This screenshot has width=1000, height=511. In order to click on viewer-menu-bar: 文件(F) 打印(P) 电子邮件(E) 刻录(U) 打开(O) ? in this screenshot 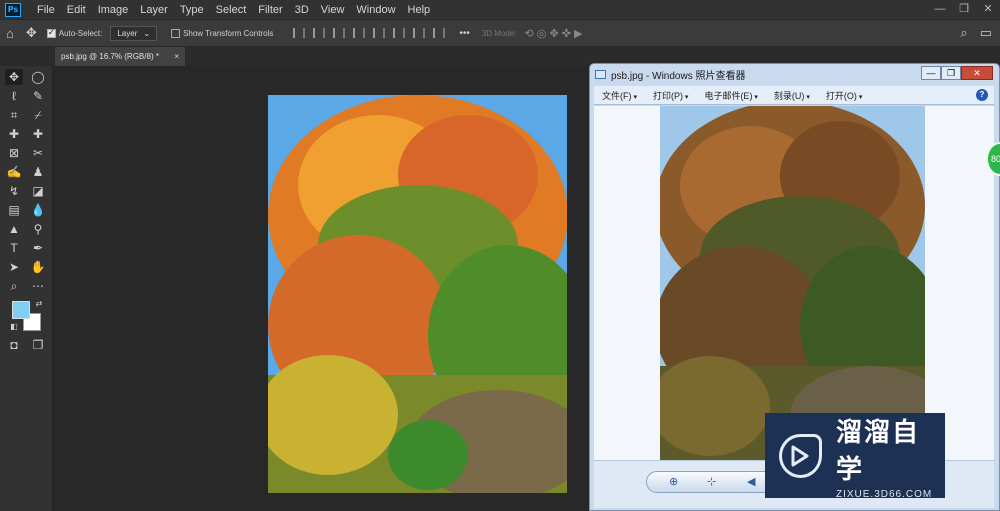, I will do `click(794, 95)`.